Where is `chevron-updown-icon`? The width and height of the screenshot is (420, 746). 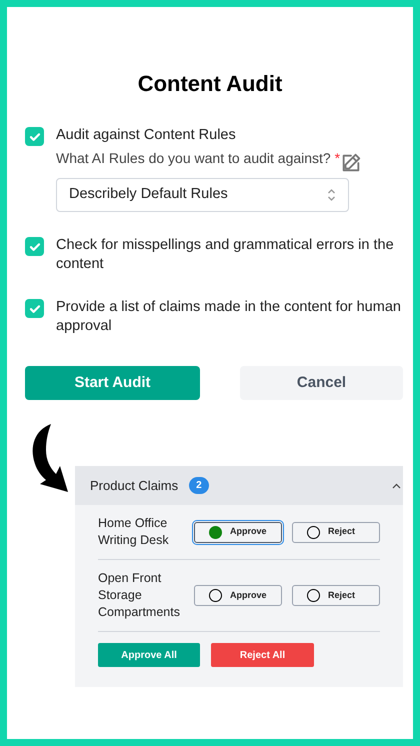
chevron-updown-icon is located at coordinates (331, 195).